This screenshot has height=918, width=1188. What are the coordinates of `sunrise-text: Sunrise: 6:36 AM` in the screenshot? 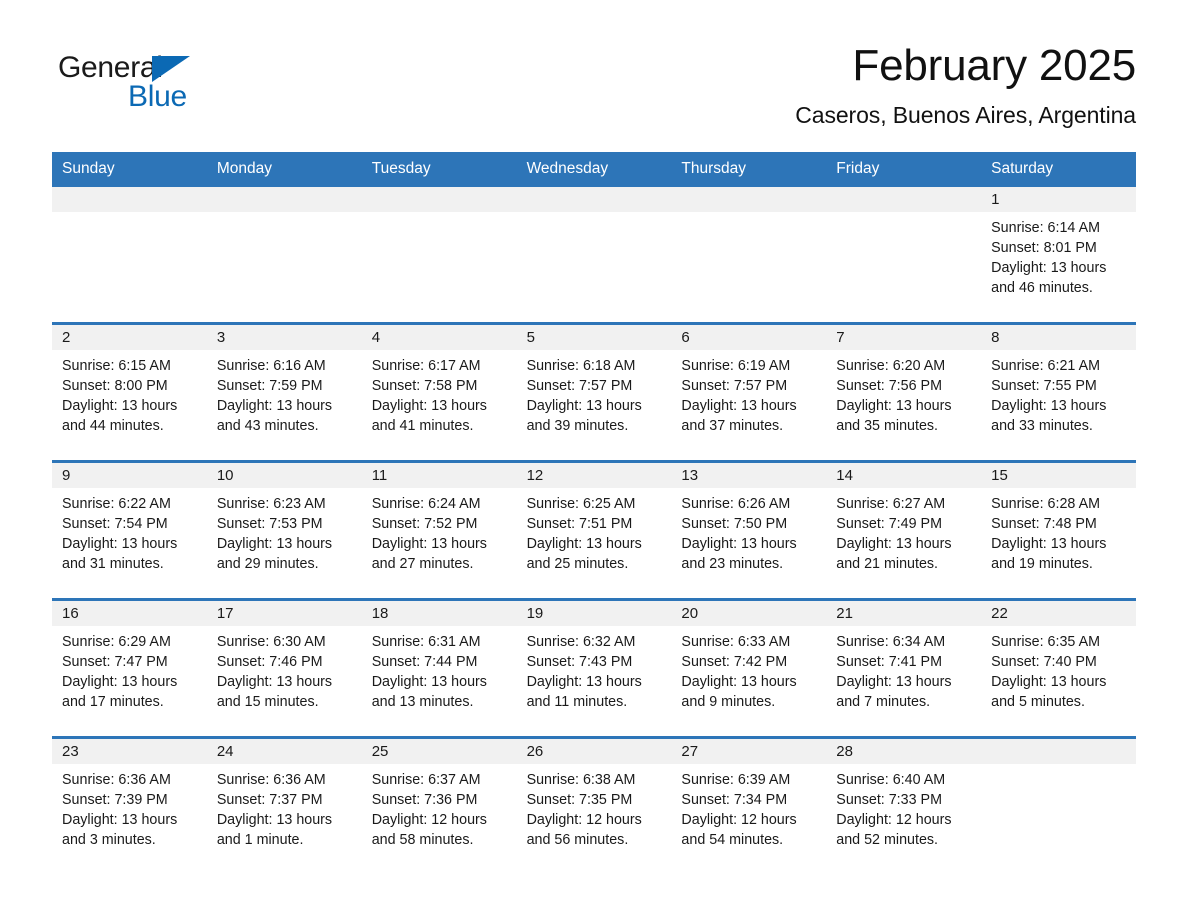 It's located at (271, 779).